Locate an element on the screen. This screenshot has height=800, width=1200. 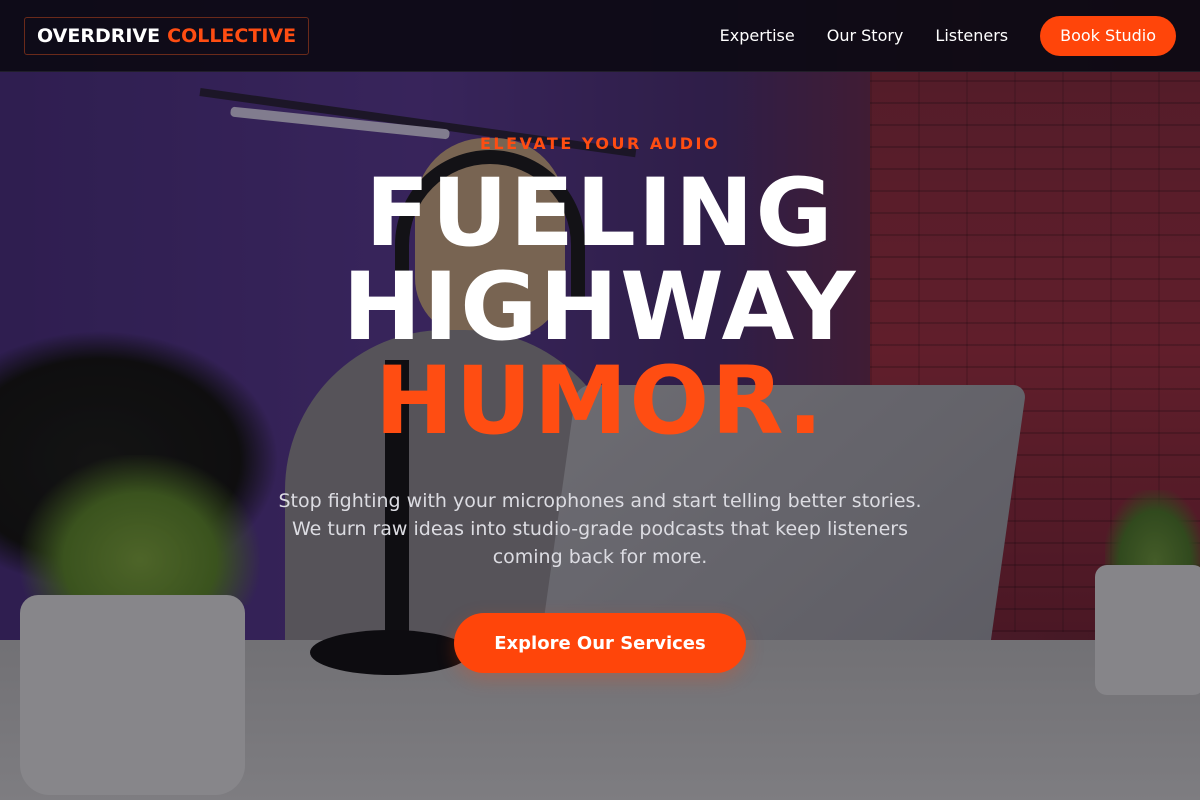
hero-eyebrow: ELEVATE YOUR AUDIO is located at coordinates (600, 143).